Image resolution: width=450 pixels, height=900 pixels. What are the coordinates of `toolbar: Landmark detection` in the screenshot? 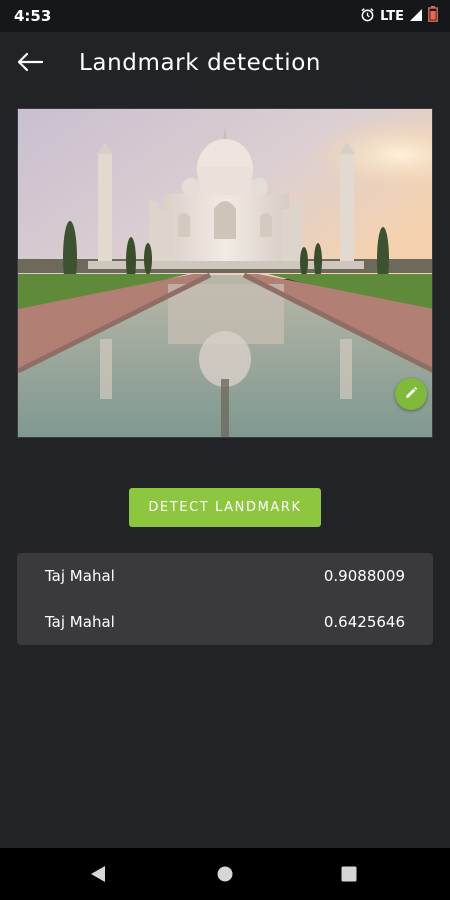 It's located at (225, 64).